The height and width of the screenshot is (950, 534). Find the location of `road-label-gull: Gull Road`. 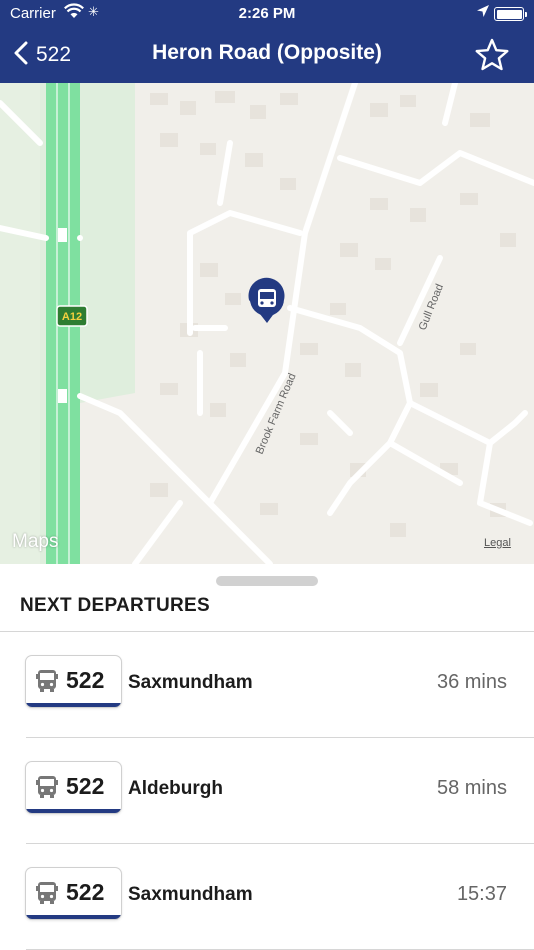

road-label-gull: Gull Road is located at coordinates (431, 307).